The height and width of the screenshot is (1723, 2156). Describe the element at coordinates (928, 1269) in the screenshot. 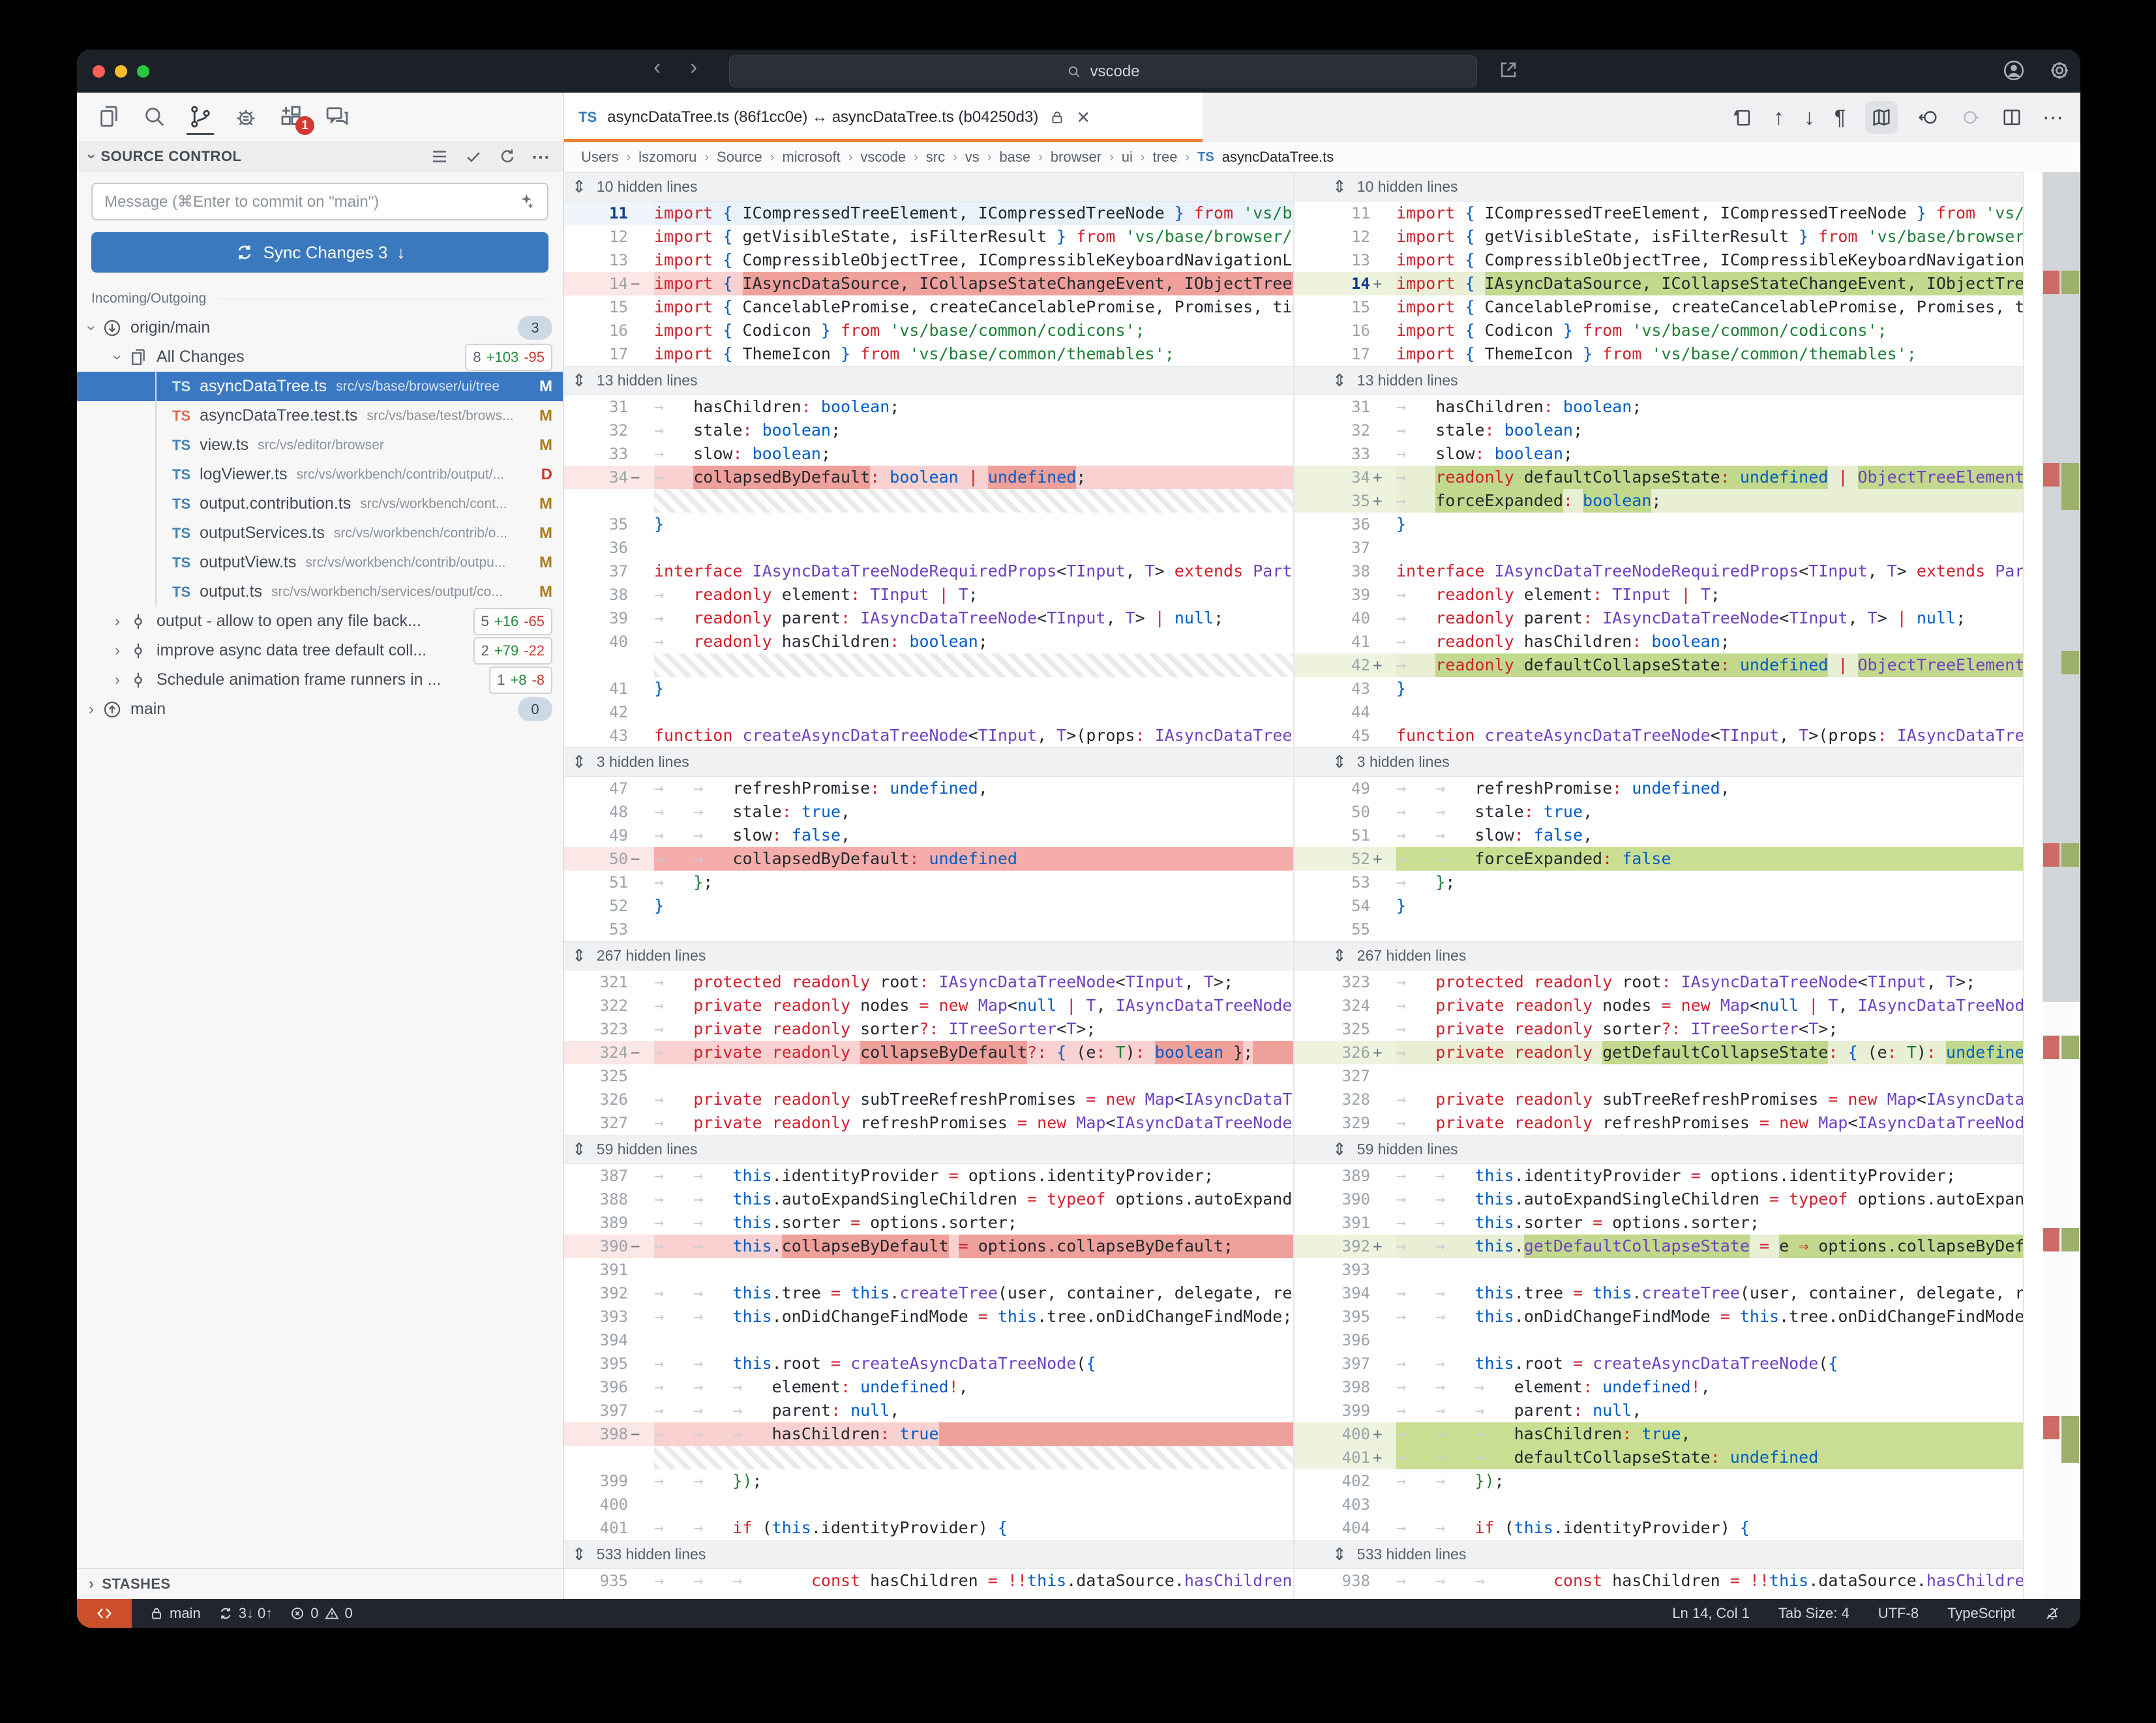

I see `diff-line: 391` at that location.